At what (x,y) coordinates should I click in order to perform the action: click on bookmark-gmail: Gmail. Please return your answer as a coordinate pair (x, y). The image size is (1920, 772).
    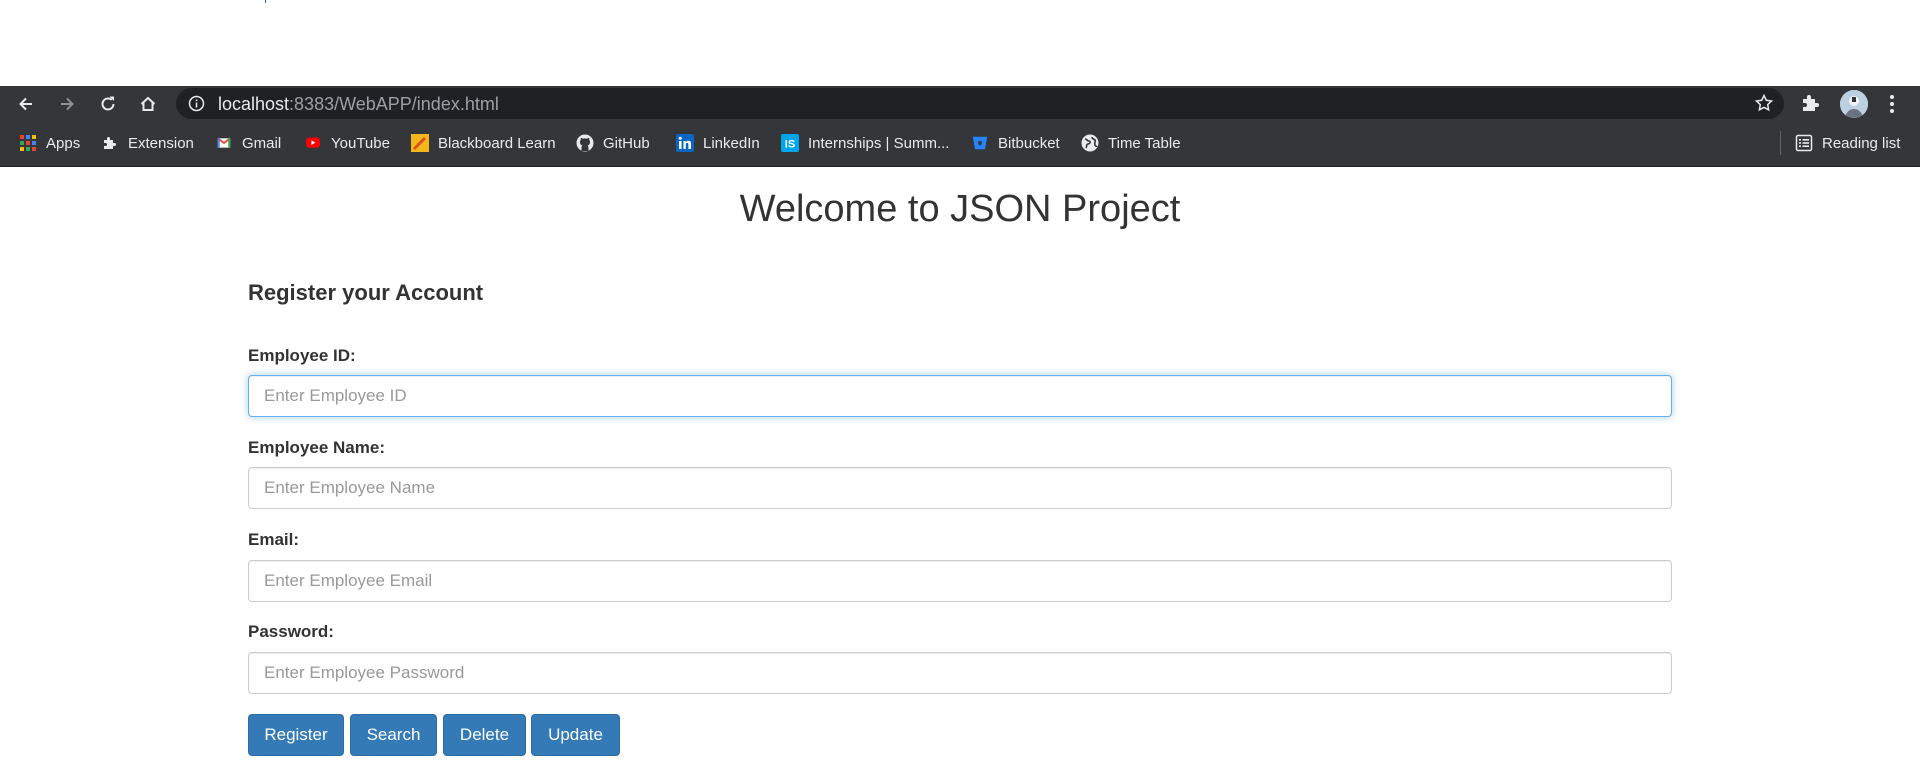
    Looking at the image, I should click on (248, 143).